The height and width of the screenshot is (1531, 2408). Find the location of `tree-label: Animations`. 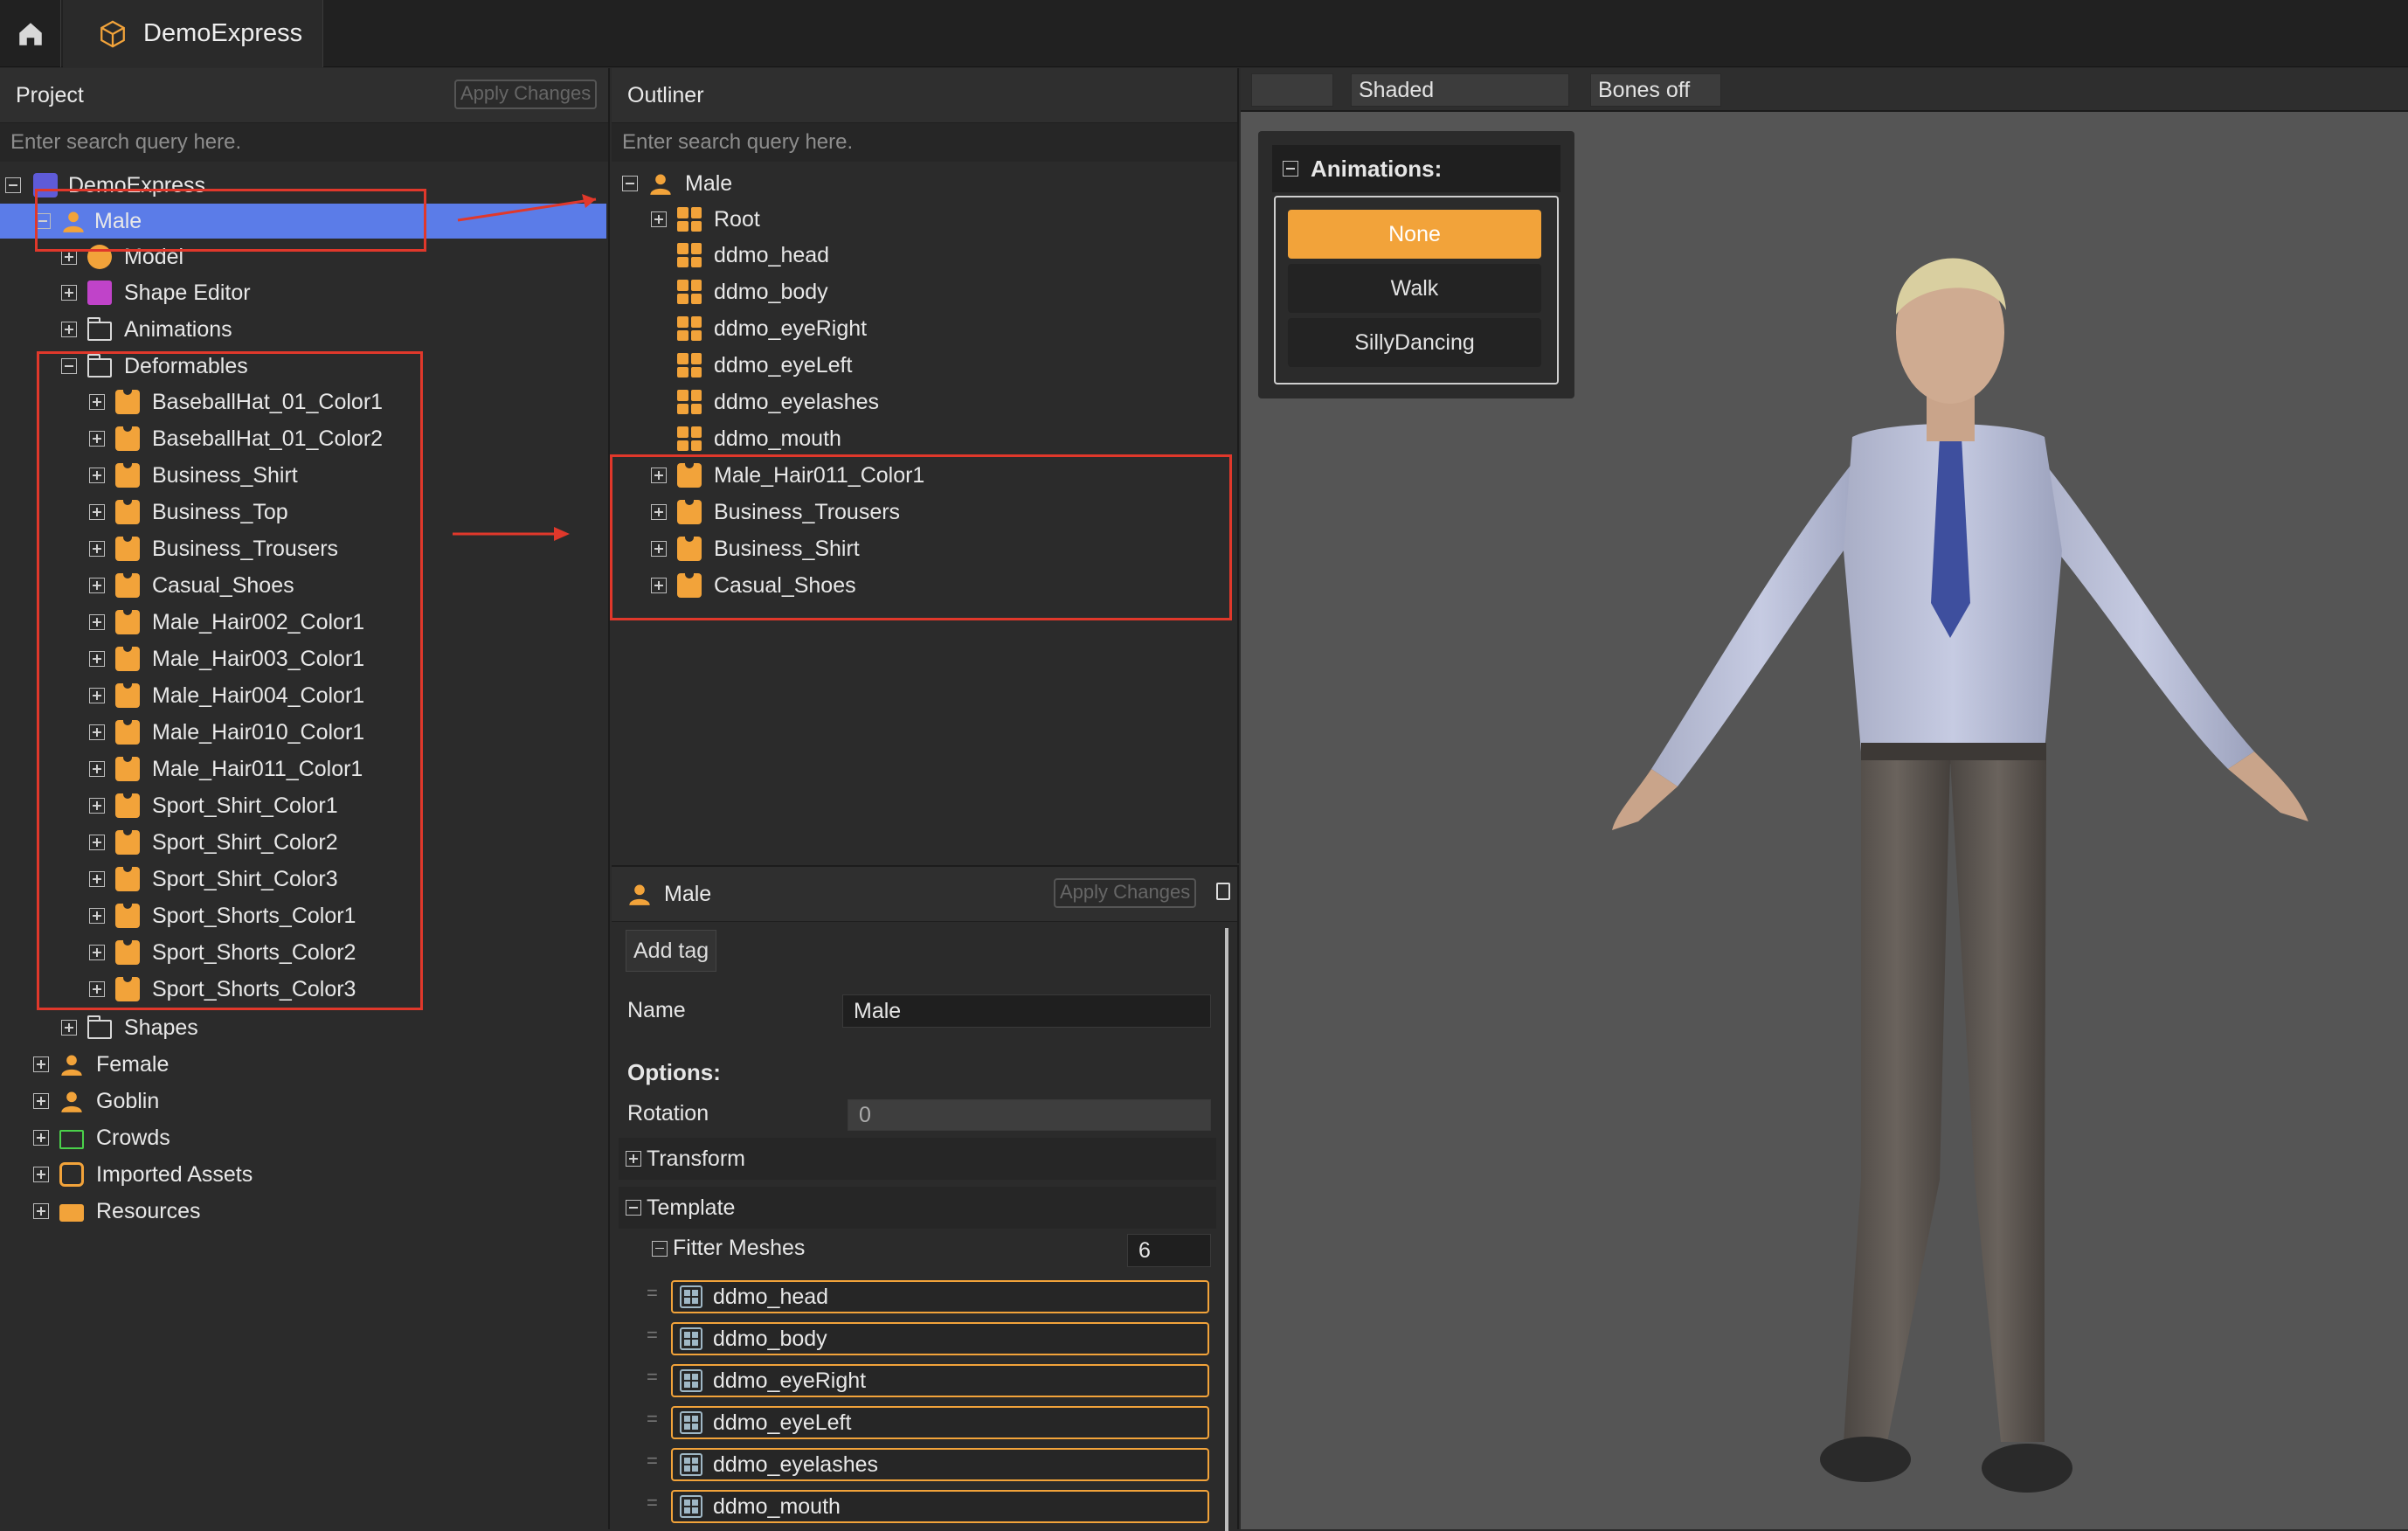

tree-label: Animations is located at coordinates (178, 329).